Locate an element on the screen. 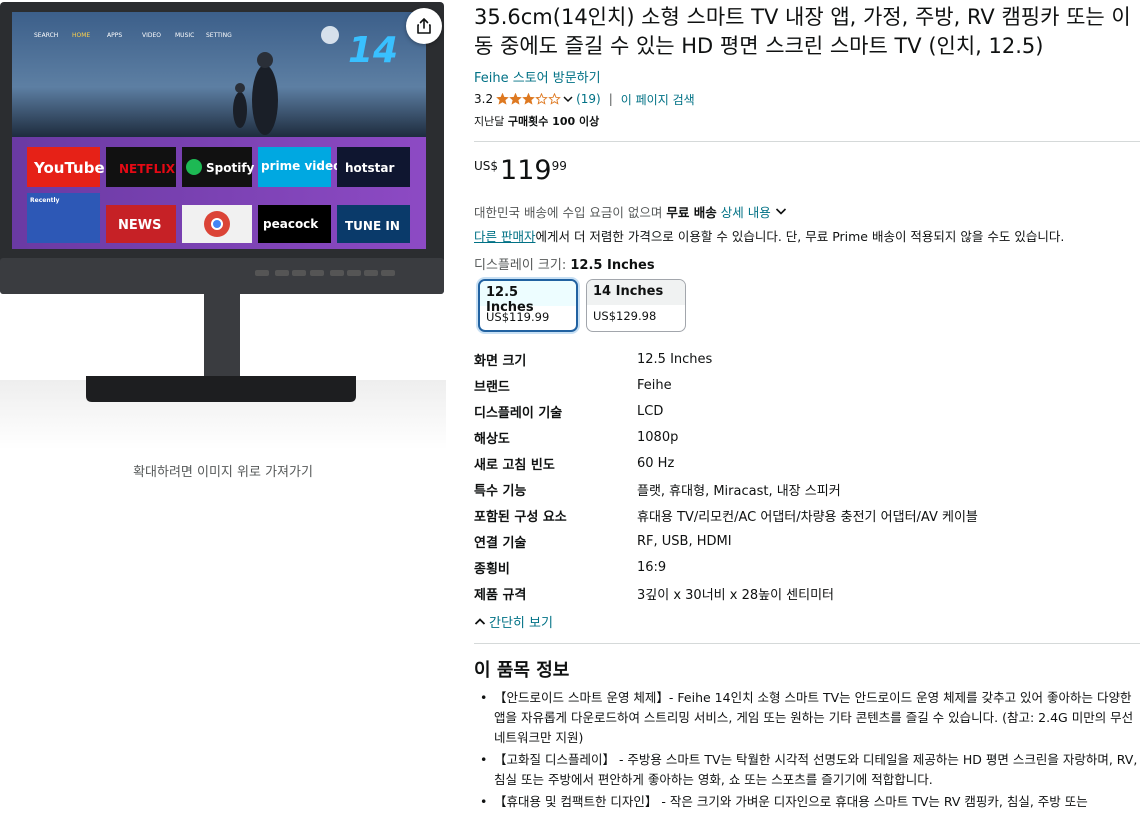 This screenshot has height=826, width=1143. size-option-12-5: 12.5 Inches US$119.99 is located at coordinates (528, 305).